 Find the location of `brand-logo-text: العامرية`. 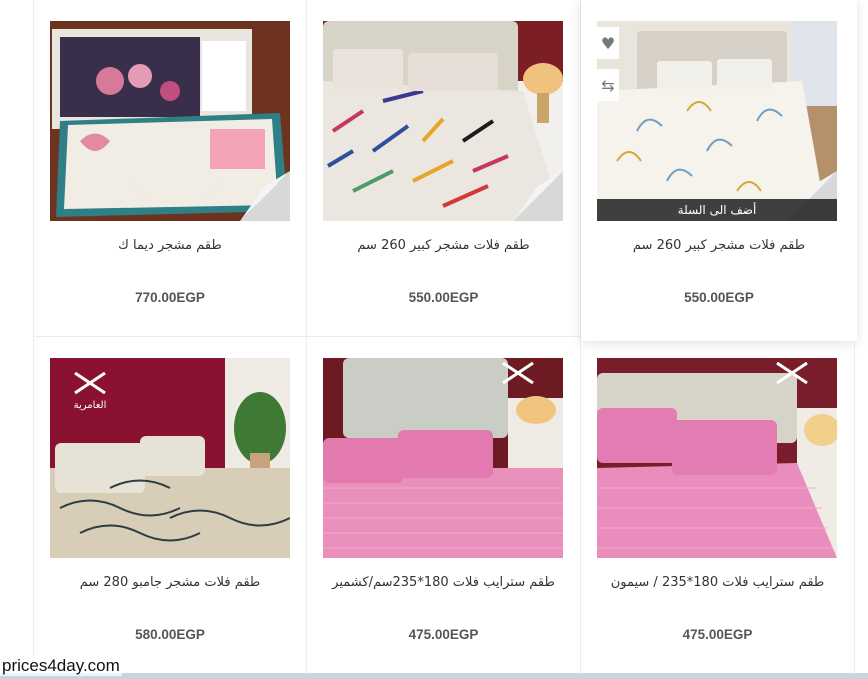

brand-logo-text: العامرية is located at coordinates (90, 405).